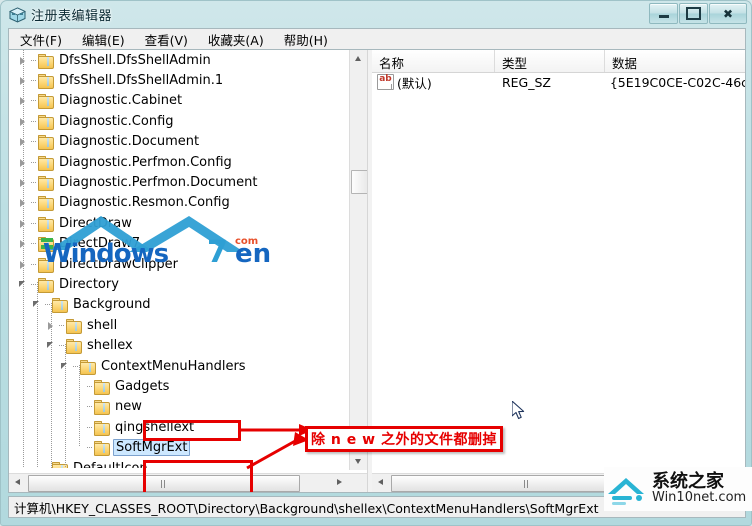  What do you see at coordinates (675, 61) in the screenshot?
I see `column-header-data: 数据` at bounding box center [675, 61].